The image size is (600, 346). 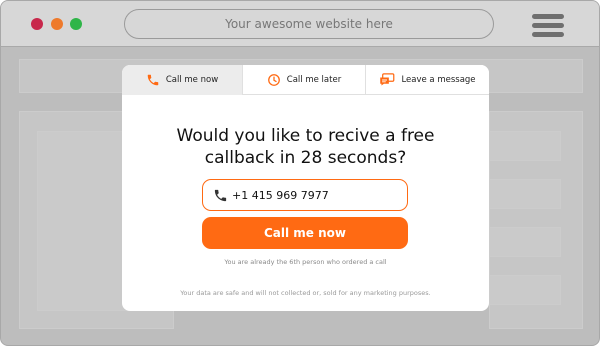 I want to click on address-bar-text: Your awesome website here, so click(x=309, y=24).